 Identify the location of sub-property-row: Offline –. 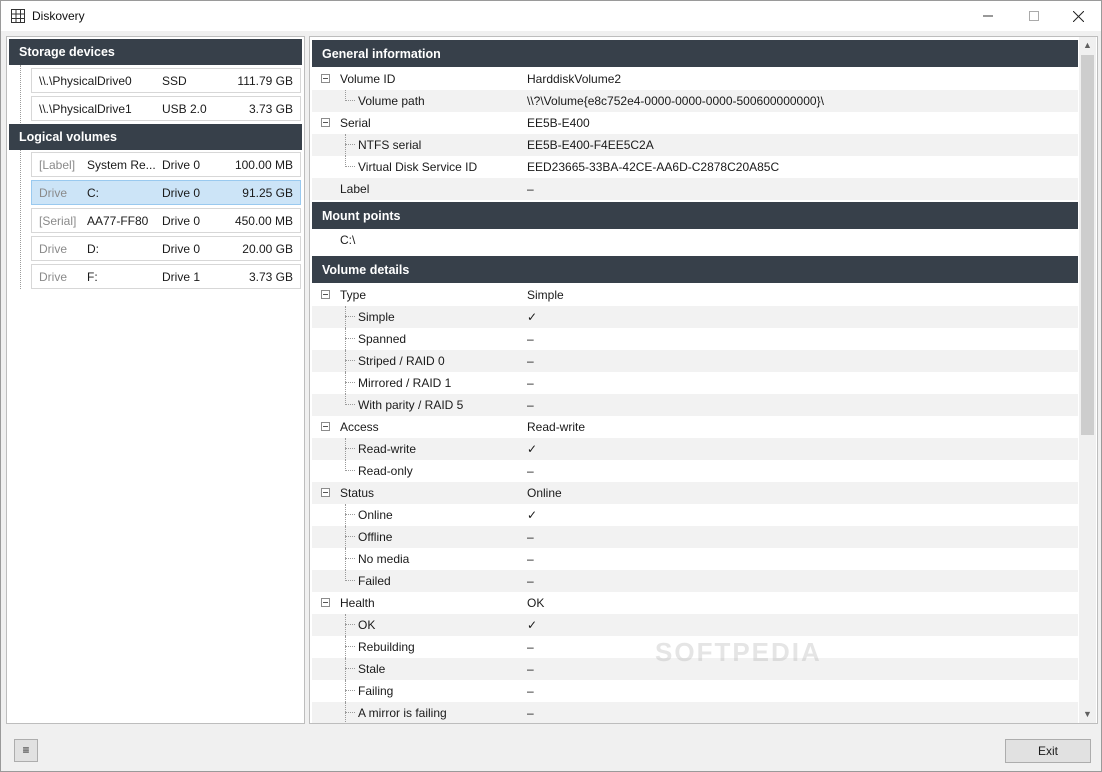
(695, 537).